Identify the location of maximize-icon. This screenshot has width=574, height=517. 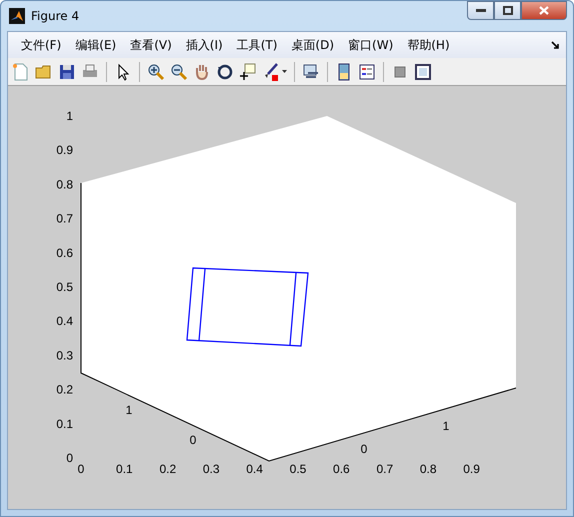
(507, 10).